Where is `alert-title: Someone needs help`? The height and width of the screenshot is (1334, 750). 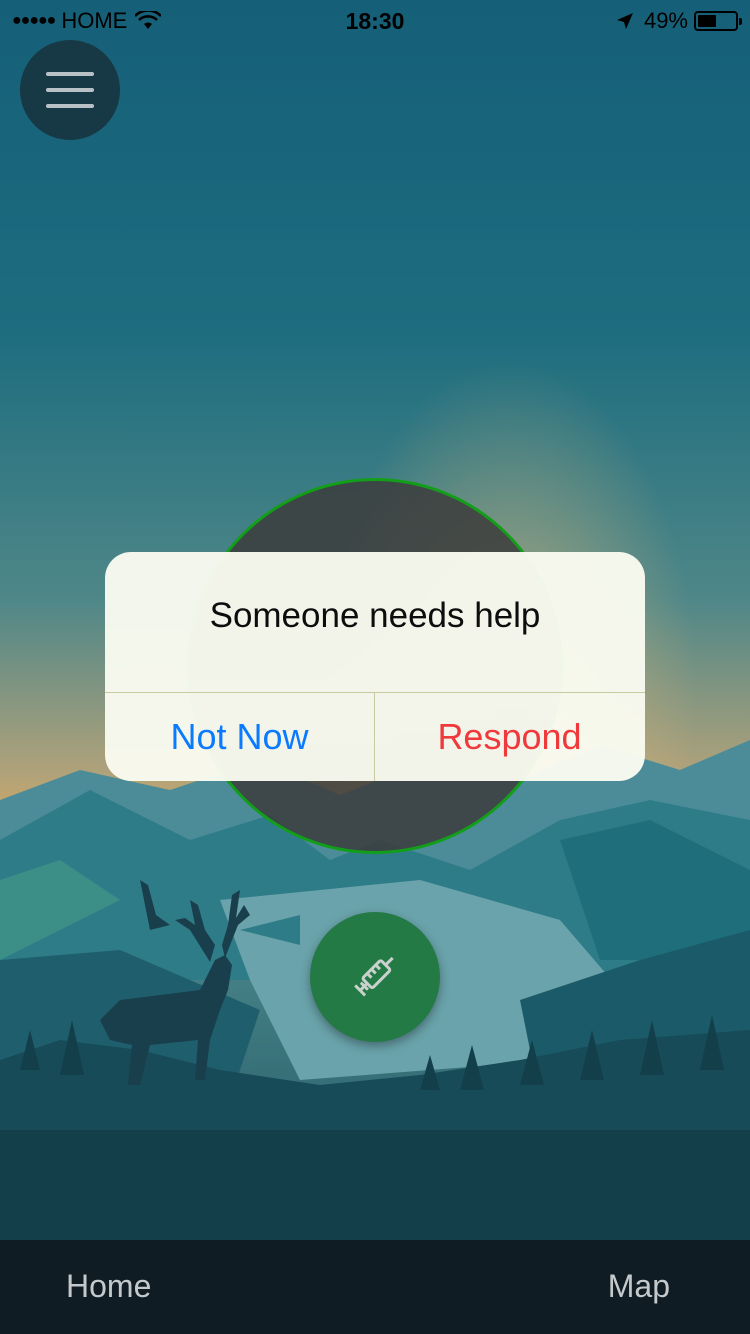
alert-title: Someone needs help is located at coordinates (375, 615).